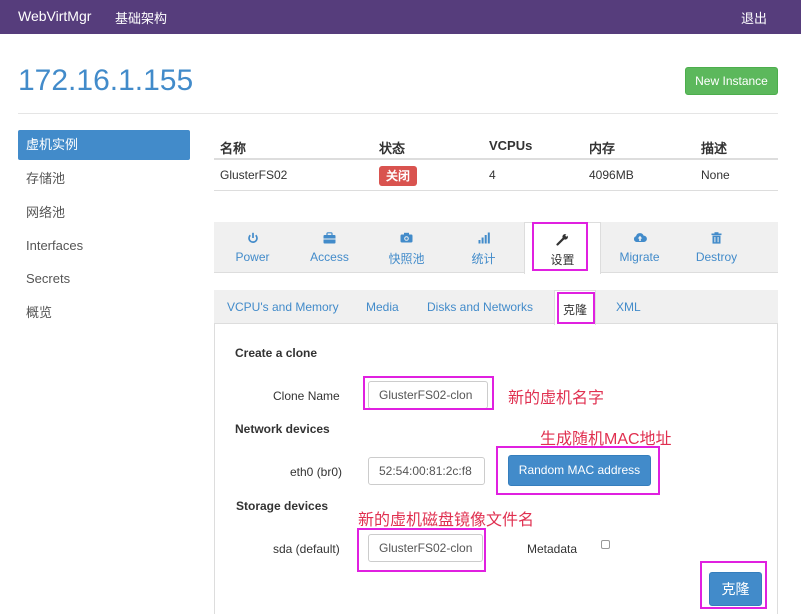 This screenshot has height=614, width=801. Describe the element at coordinates (398, 176) in the screenshot. I see `status-badge: 关闭` at that location.